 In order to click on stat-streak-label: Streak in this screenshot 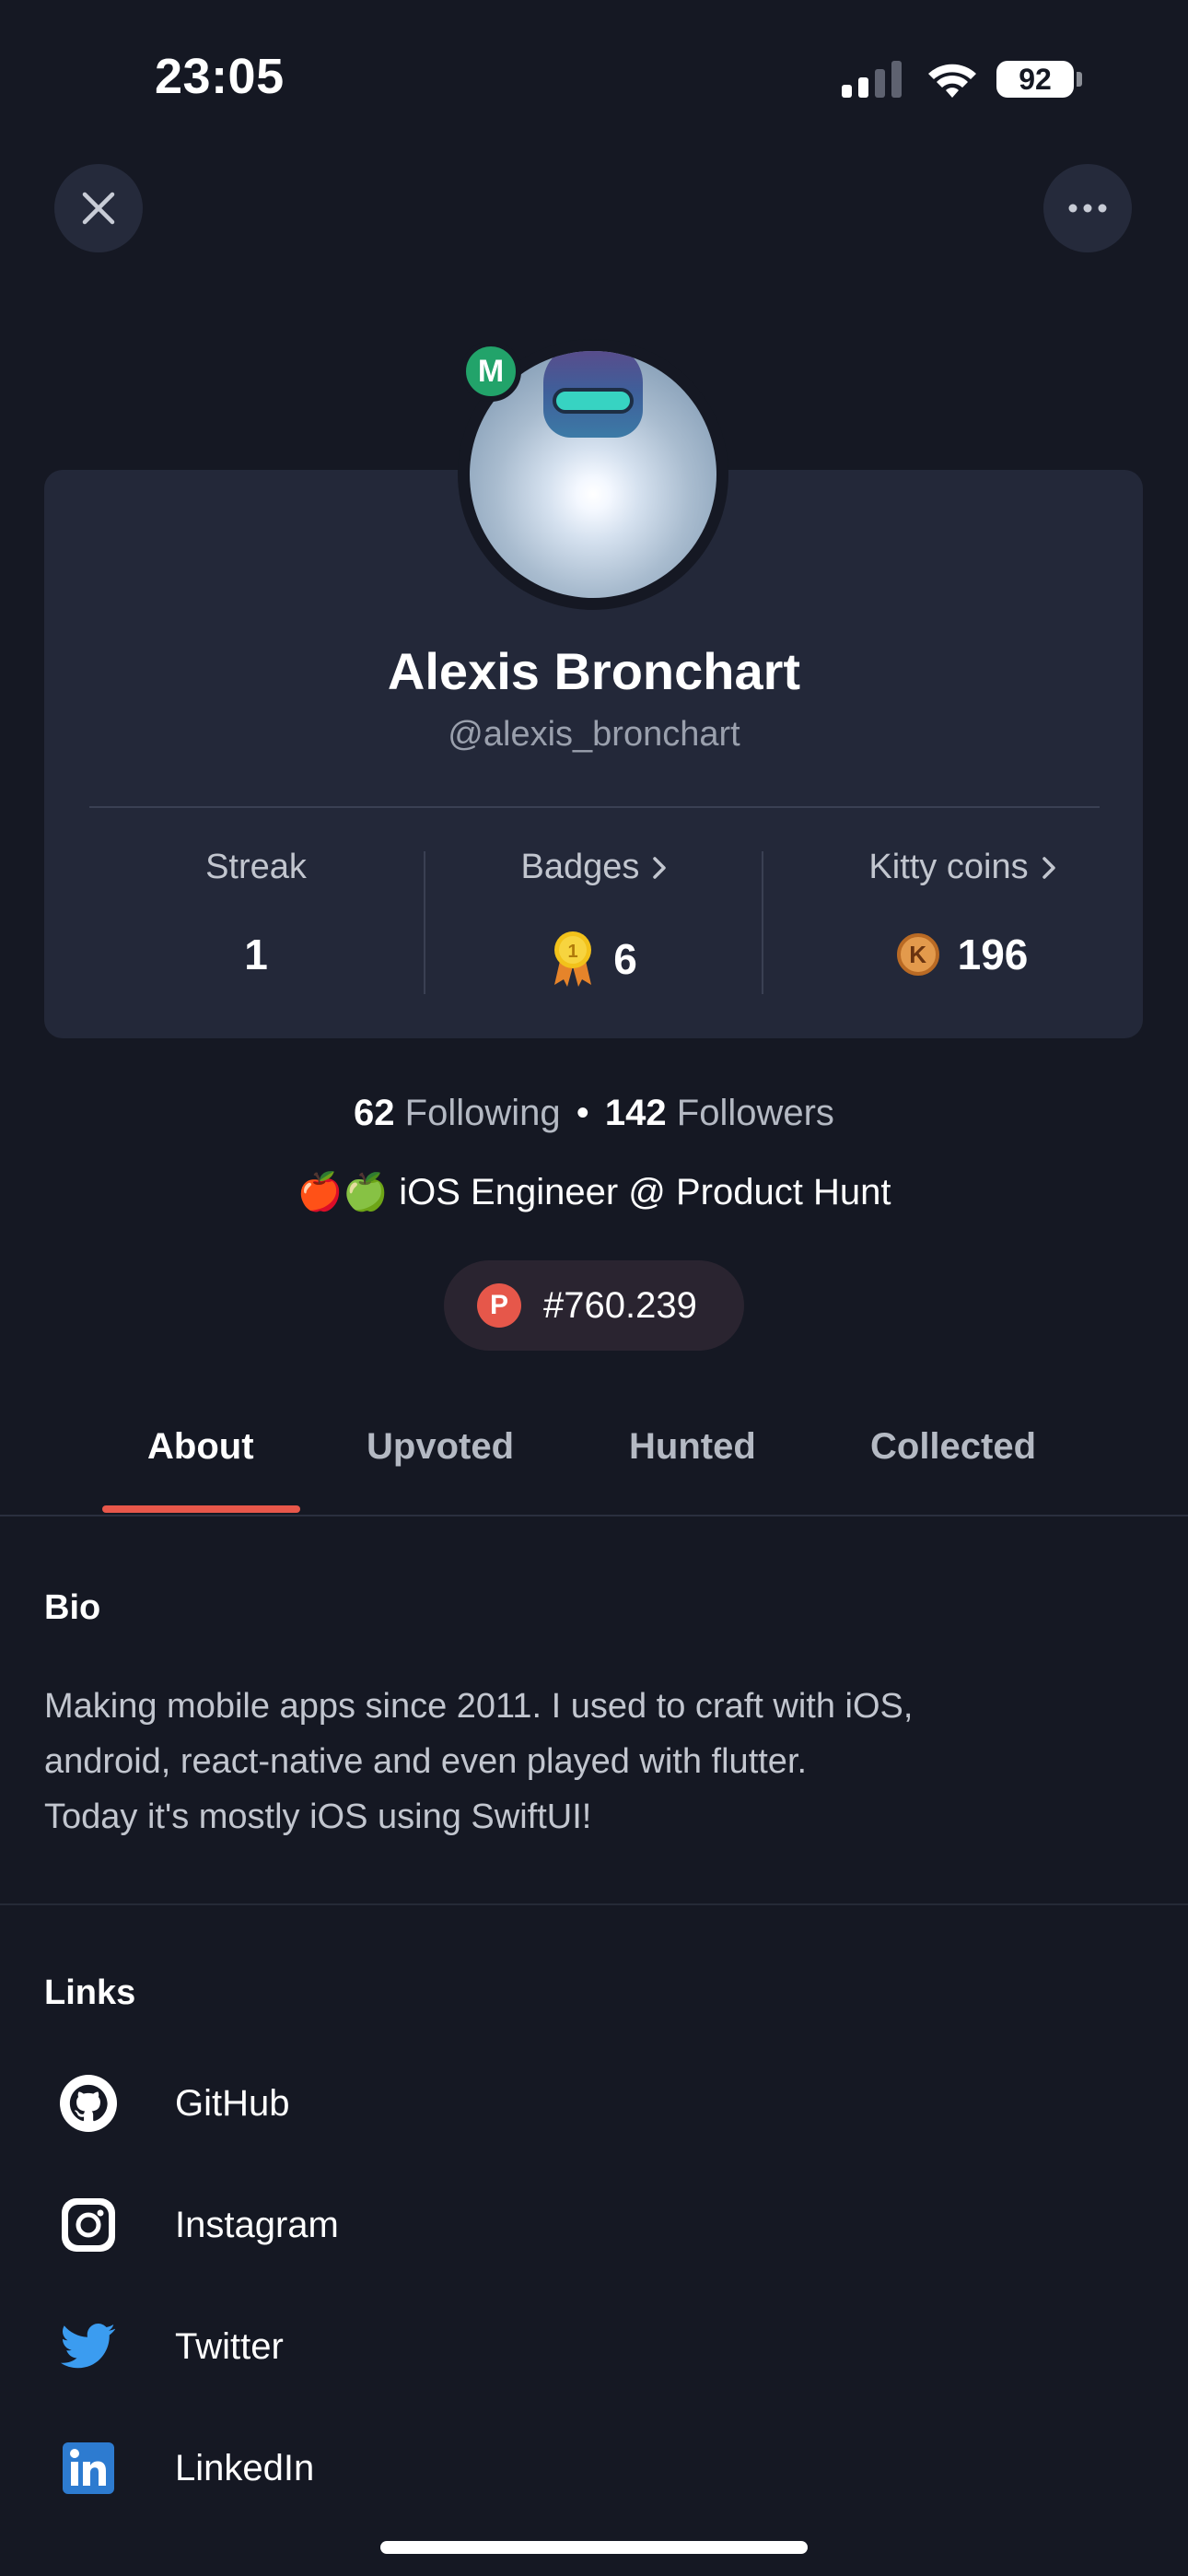, I will do `click(256, 867)`.